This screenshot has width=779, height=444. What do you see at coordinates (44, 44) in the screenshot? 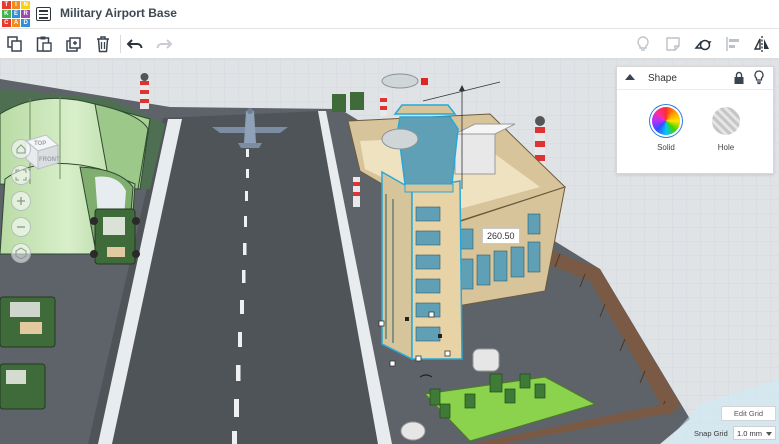
I see `paste-icon` at bounding box center [44, 44].